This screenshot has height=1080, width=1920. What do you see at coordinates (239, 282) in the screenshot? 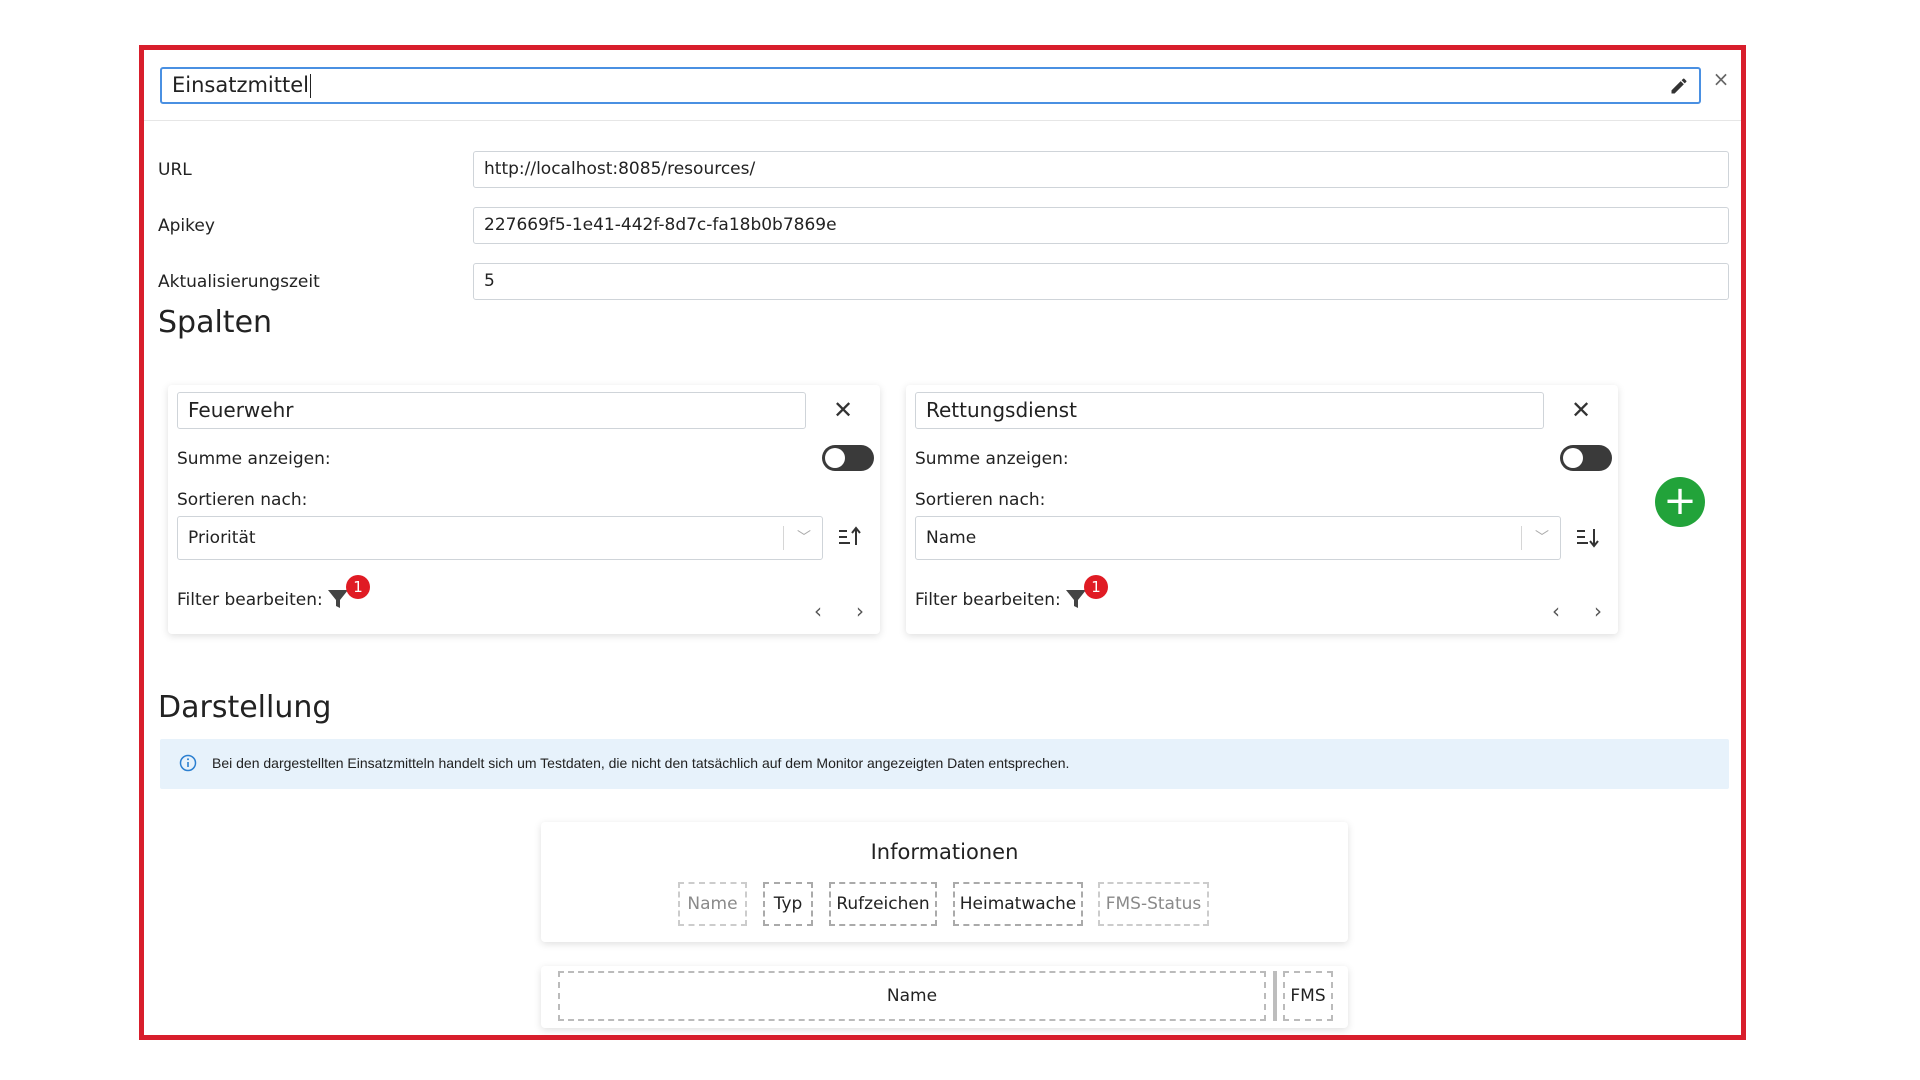
I see `refresh-label: Aktualisierungszeit` at bounding box center [239, 282].